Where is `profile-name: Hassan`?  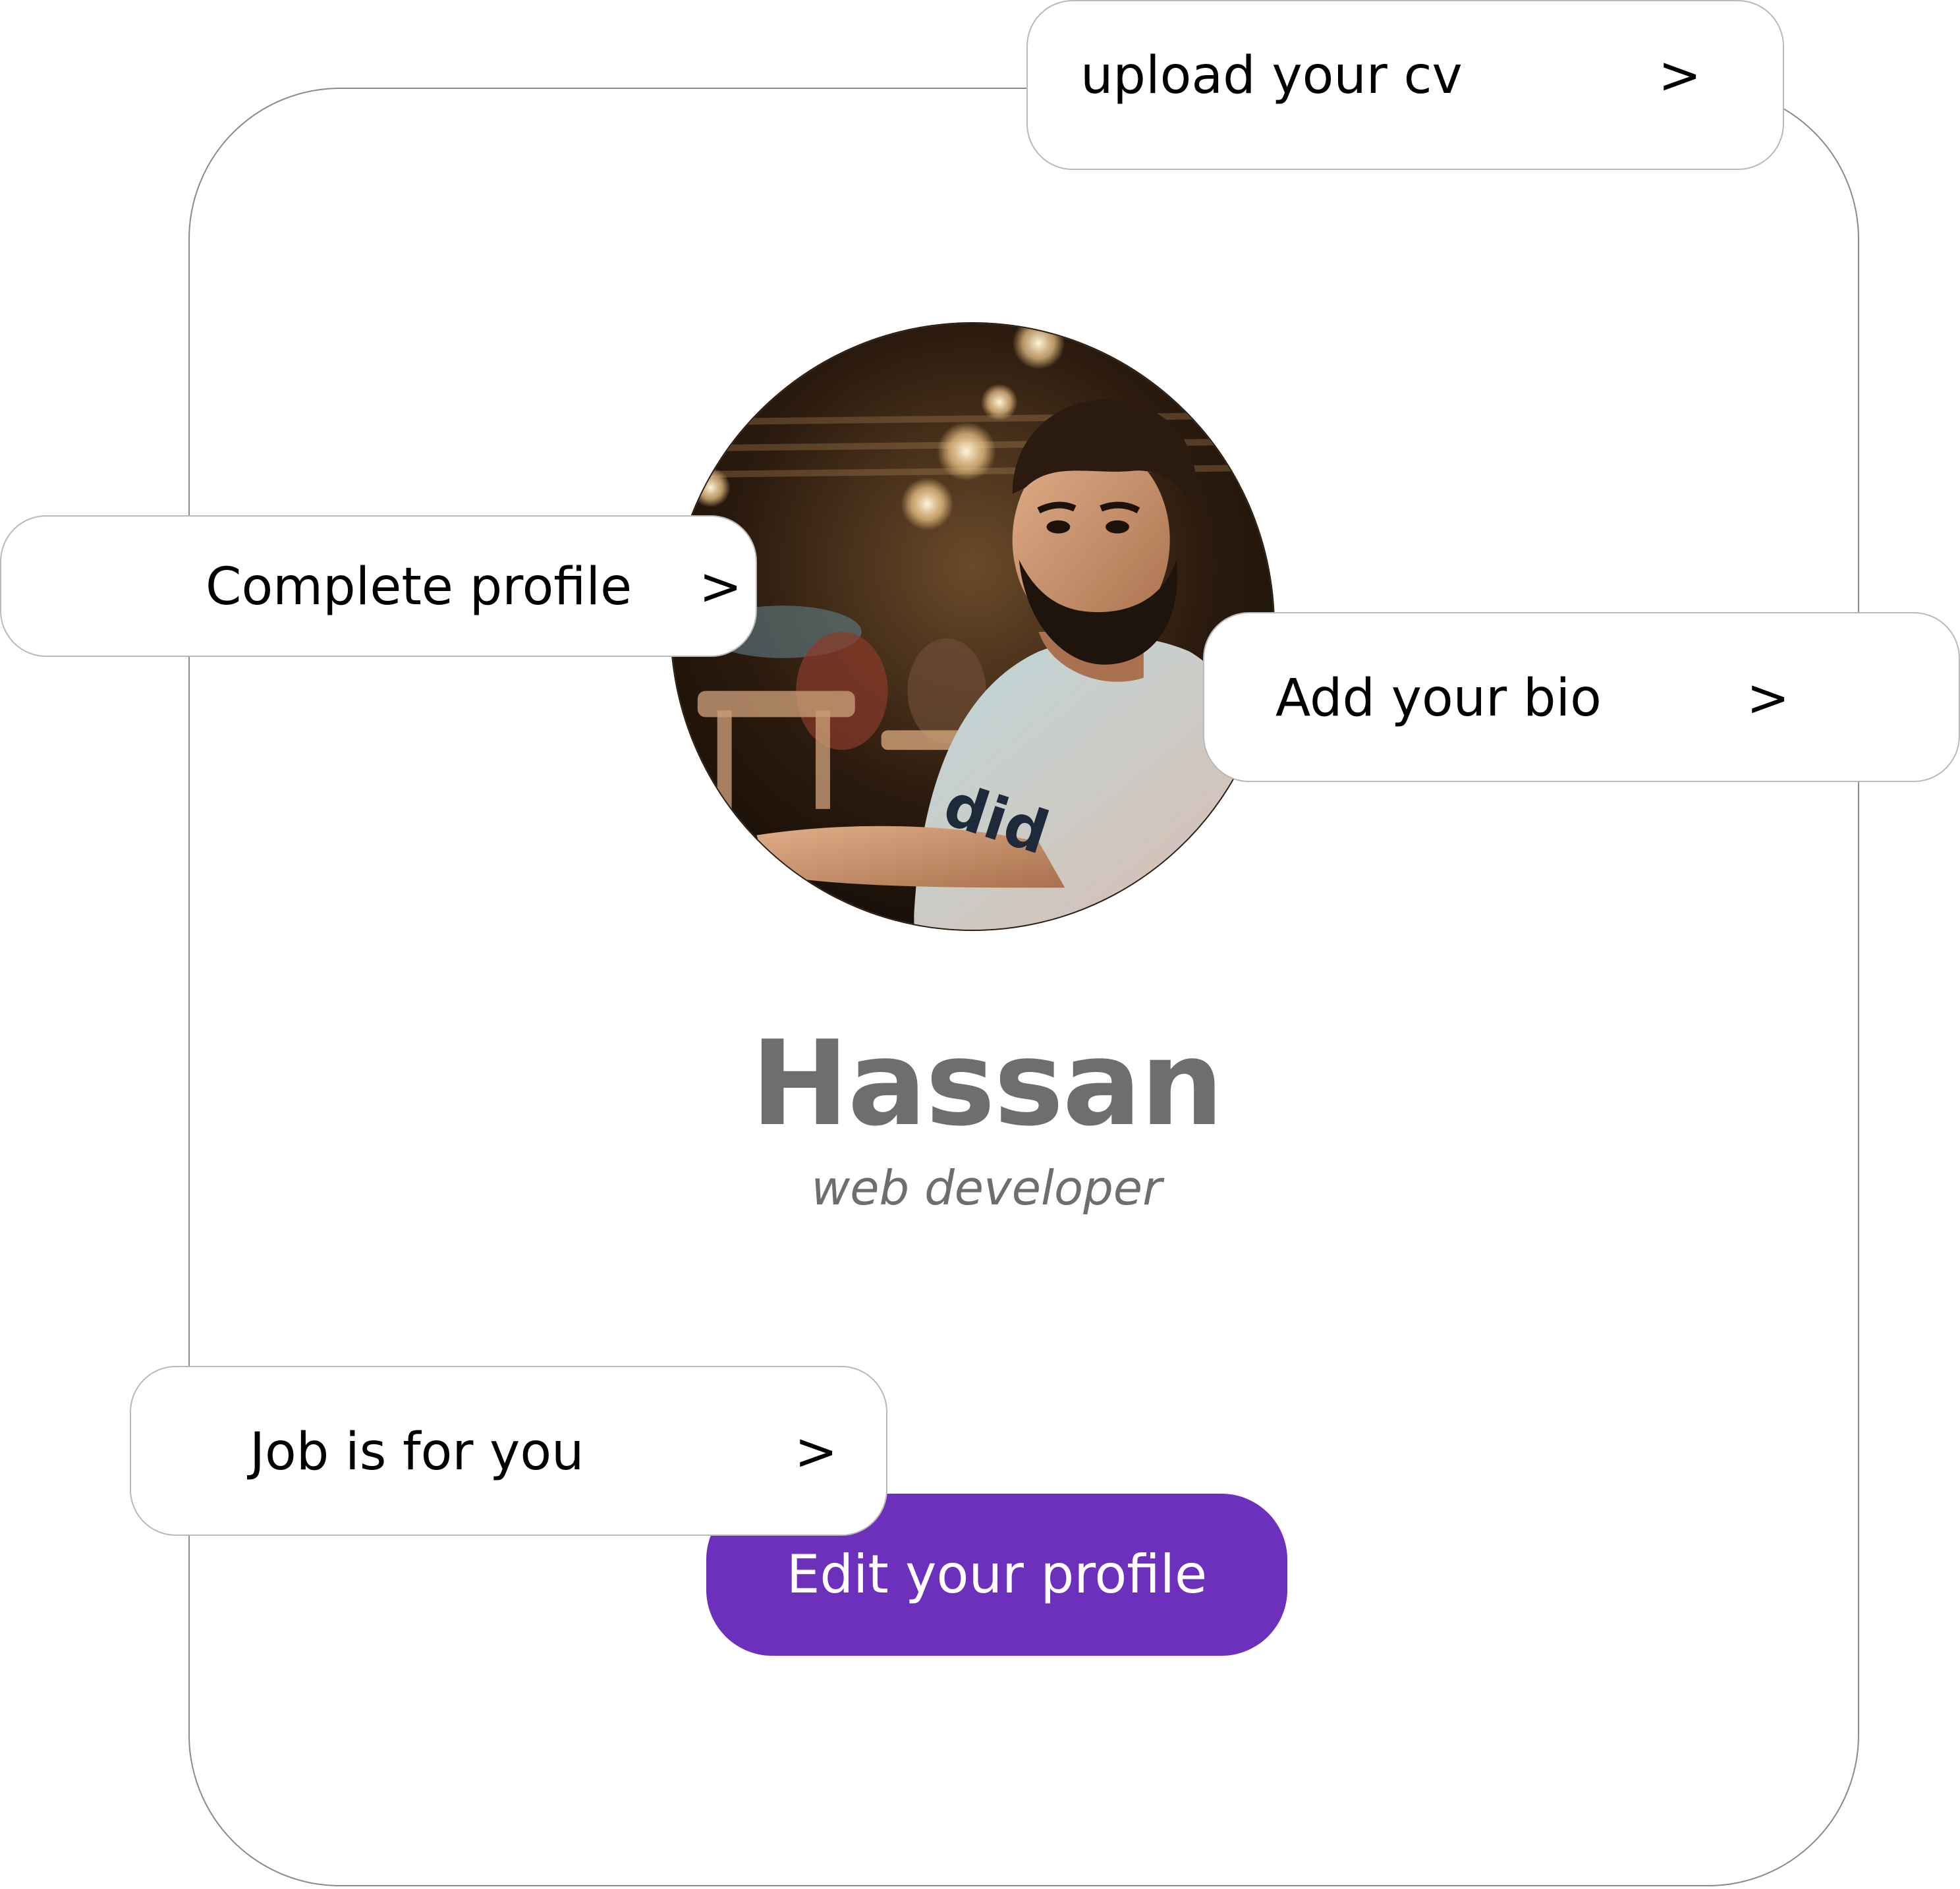
profile-name: Hassan is located at coordinates (987, 1083).